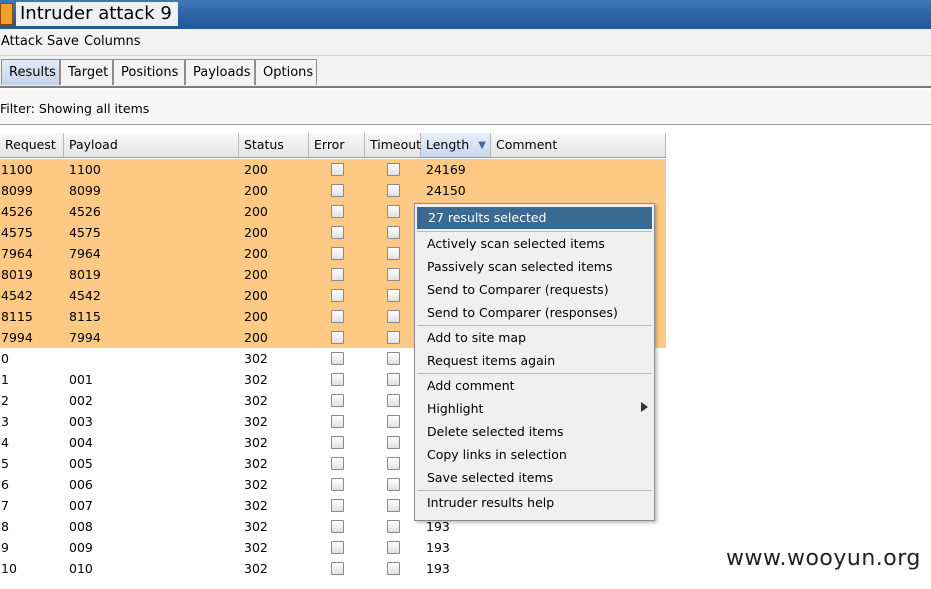 This screenshot has width=931, height=589. I want to click on table-row: 1100 1100 200 24169, so click(333, 169).